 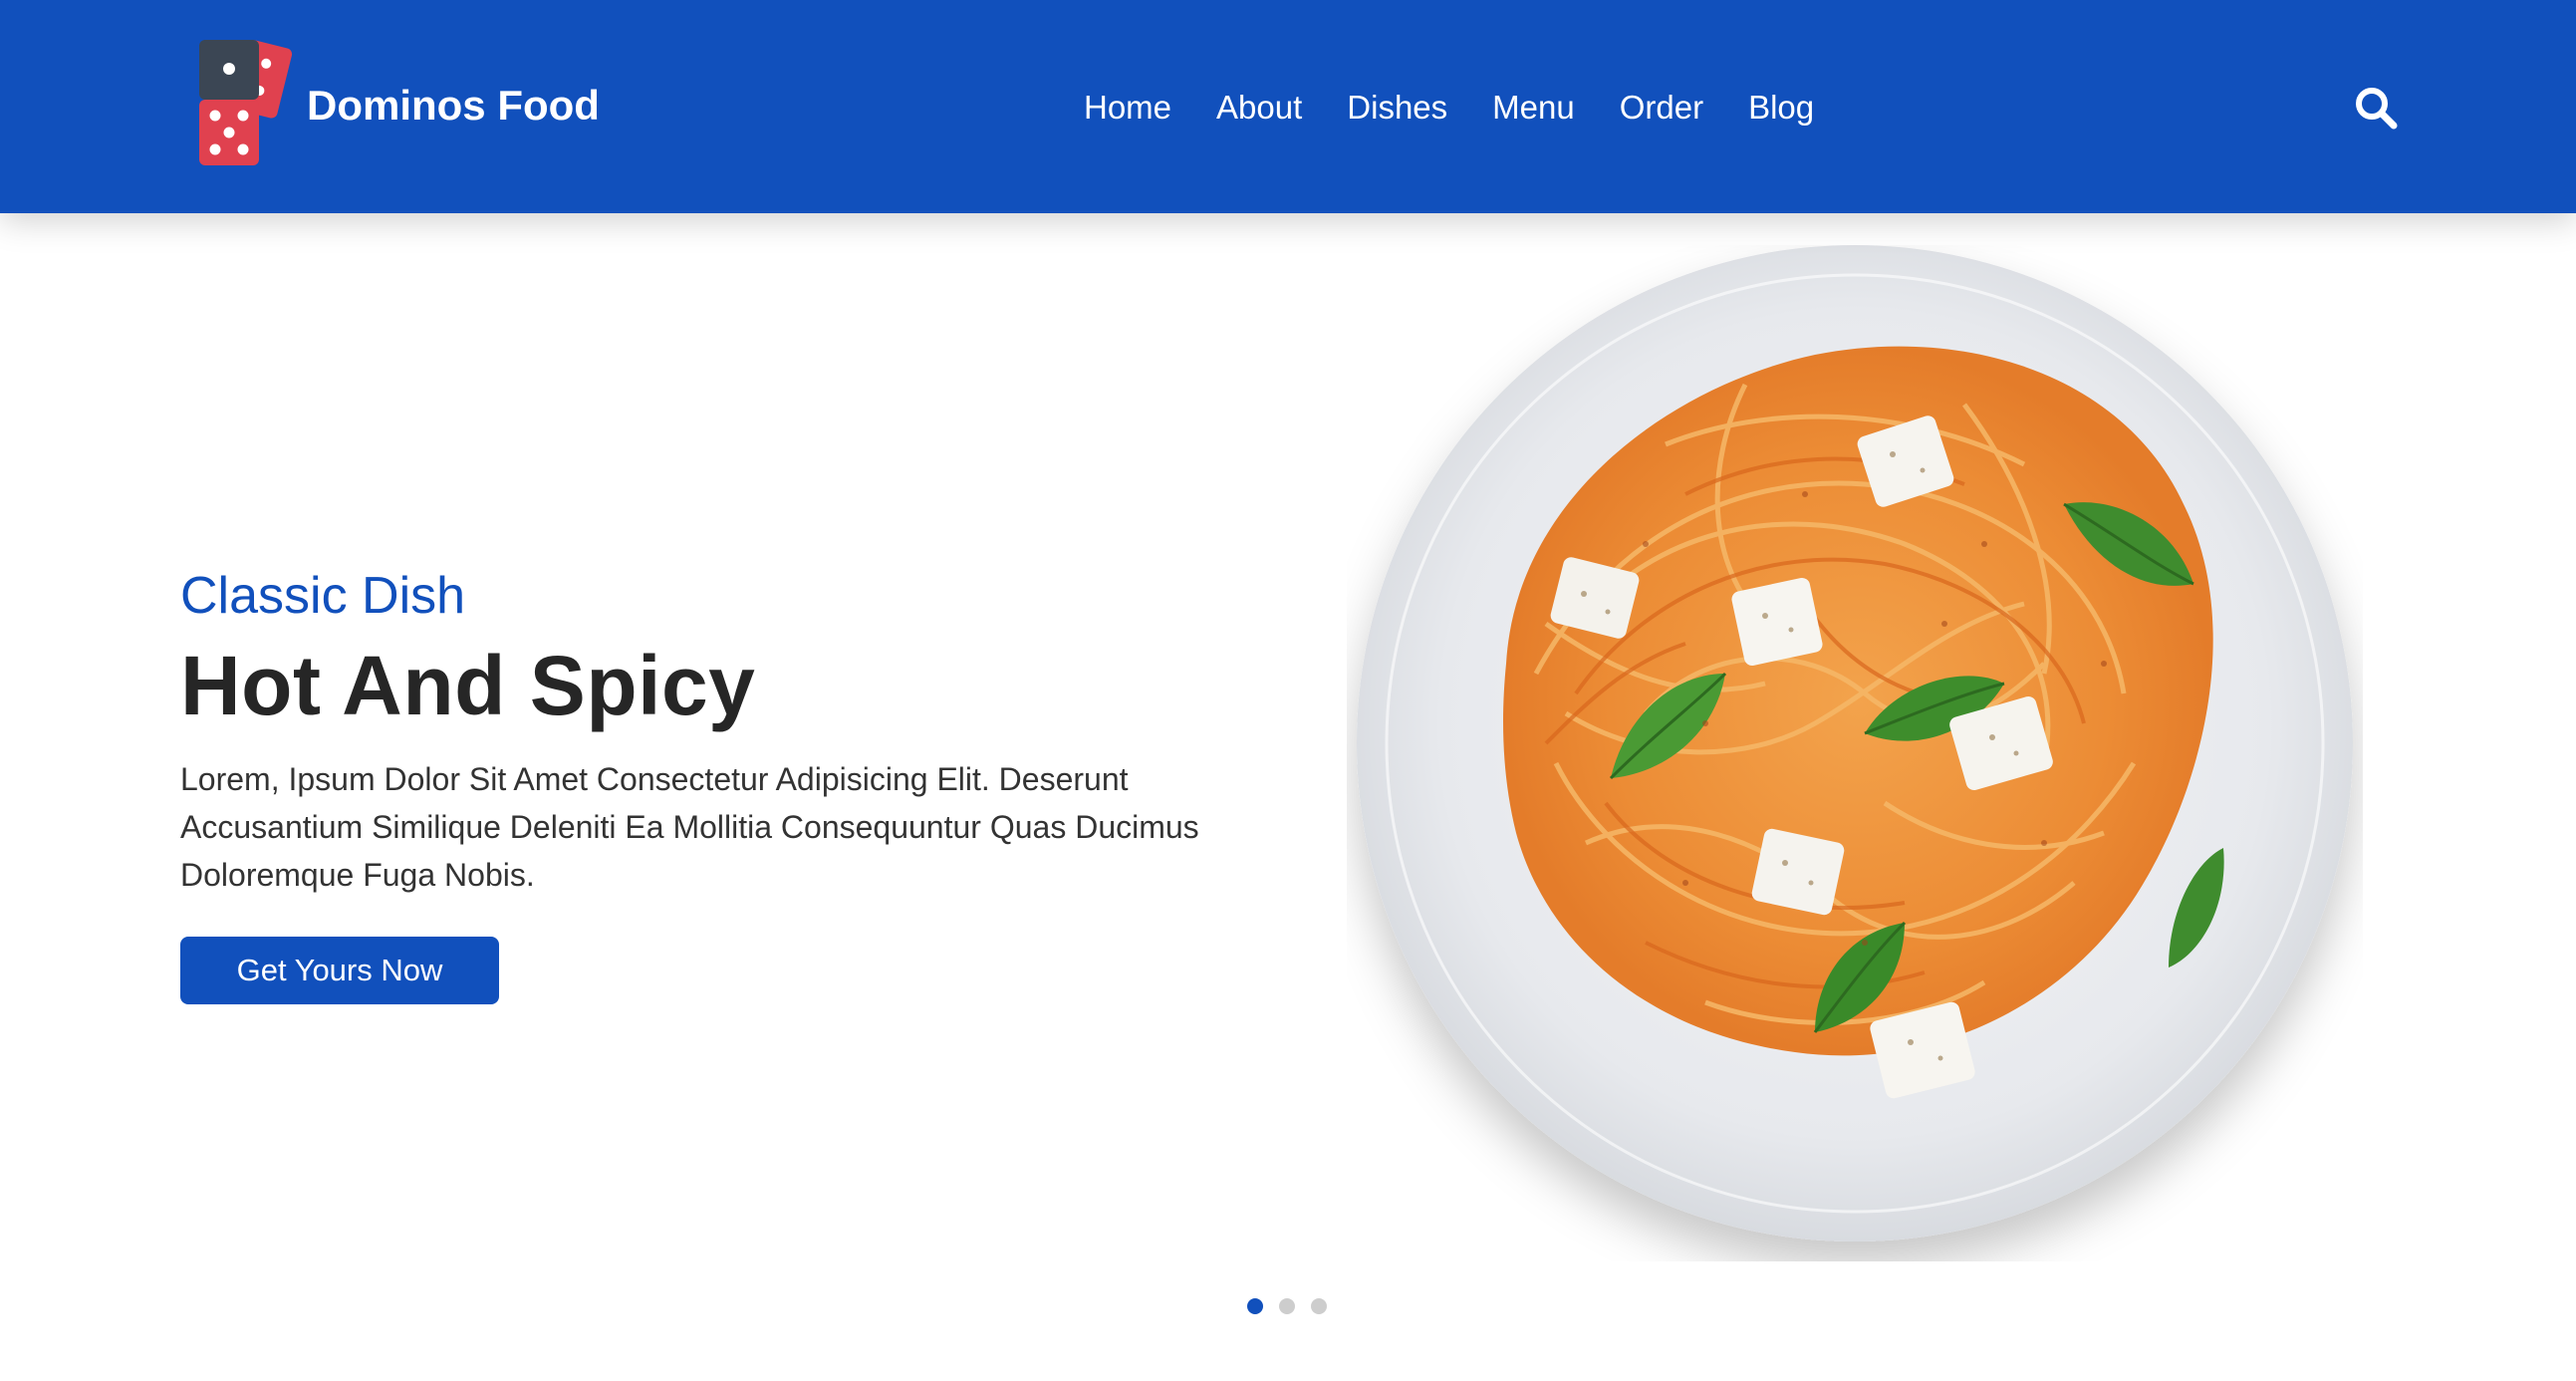 What do you see at coordinates (468, 685) in the screenshot?
I see `hero-title: Hot And Spicy` at bounding box center [468, 685].